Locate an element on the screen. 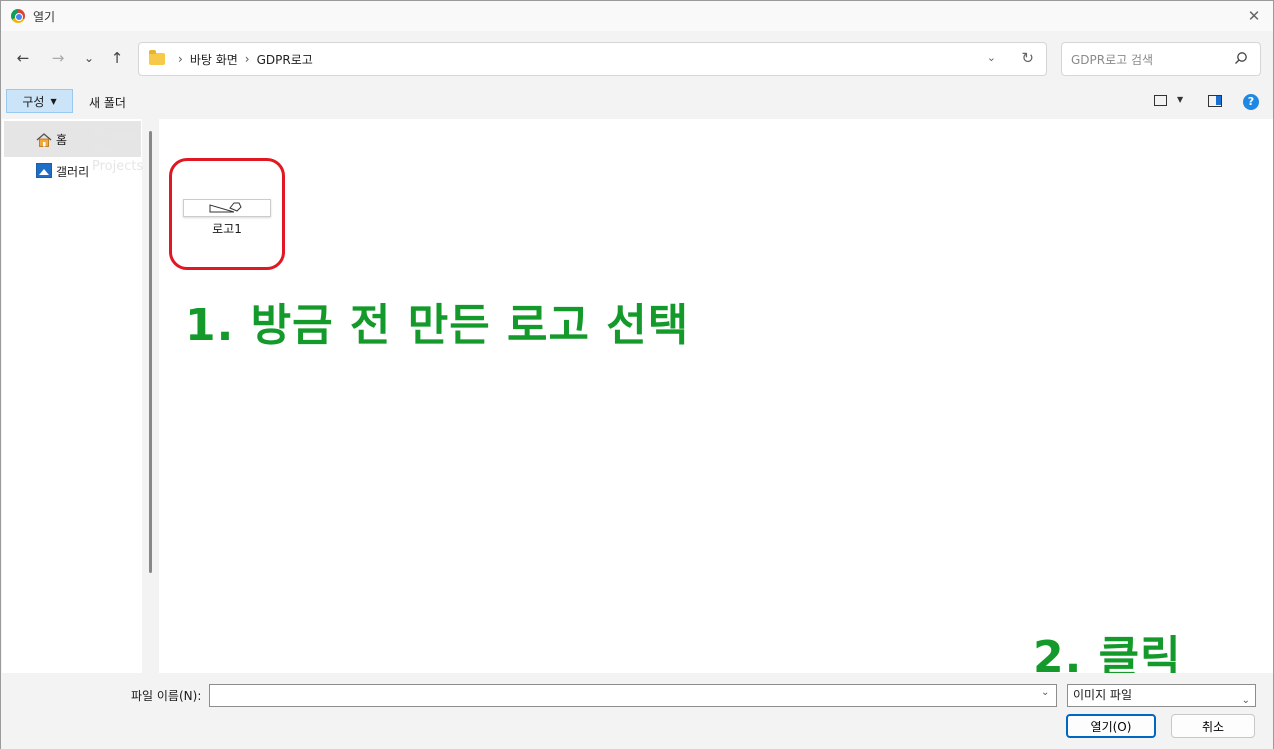  file-name: 로고1 is located at coordinates (227, 229).